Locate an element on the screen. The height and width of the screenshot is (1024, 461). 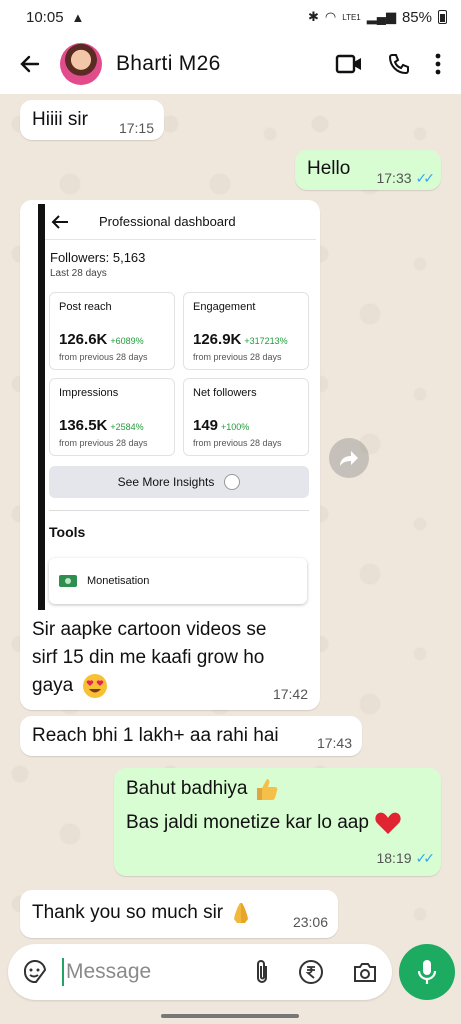
status-bar: 10:05 ▲ ✱ ◠ LTE1 ▂▄▆ 85% is located at coordinates (230, 17).